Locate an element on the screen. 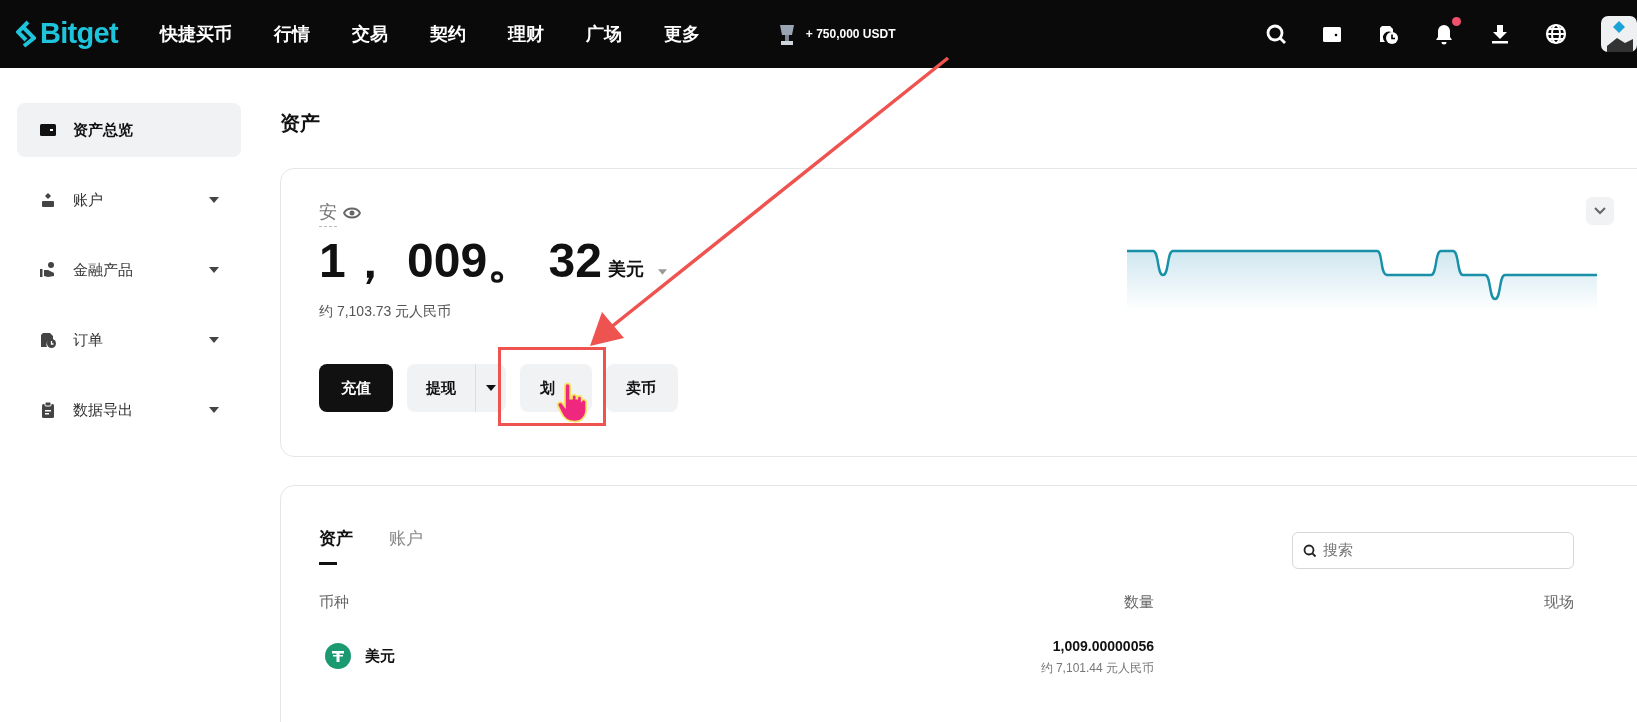 Image resolution: width=1637 pixels, height=722 pixels. balance-approx: 约 7,103.73 元人民币 is located at coordinates (386, 311).